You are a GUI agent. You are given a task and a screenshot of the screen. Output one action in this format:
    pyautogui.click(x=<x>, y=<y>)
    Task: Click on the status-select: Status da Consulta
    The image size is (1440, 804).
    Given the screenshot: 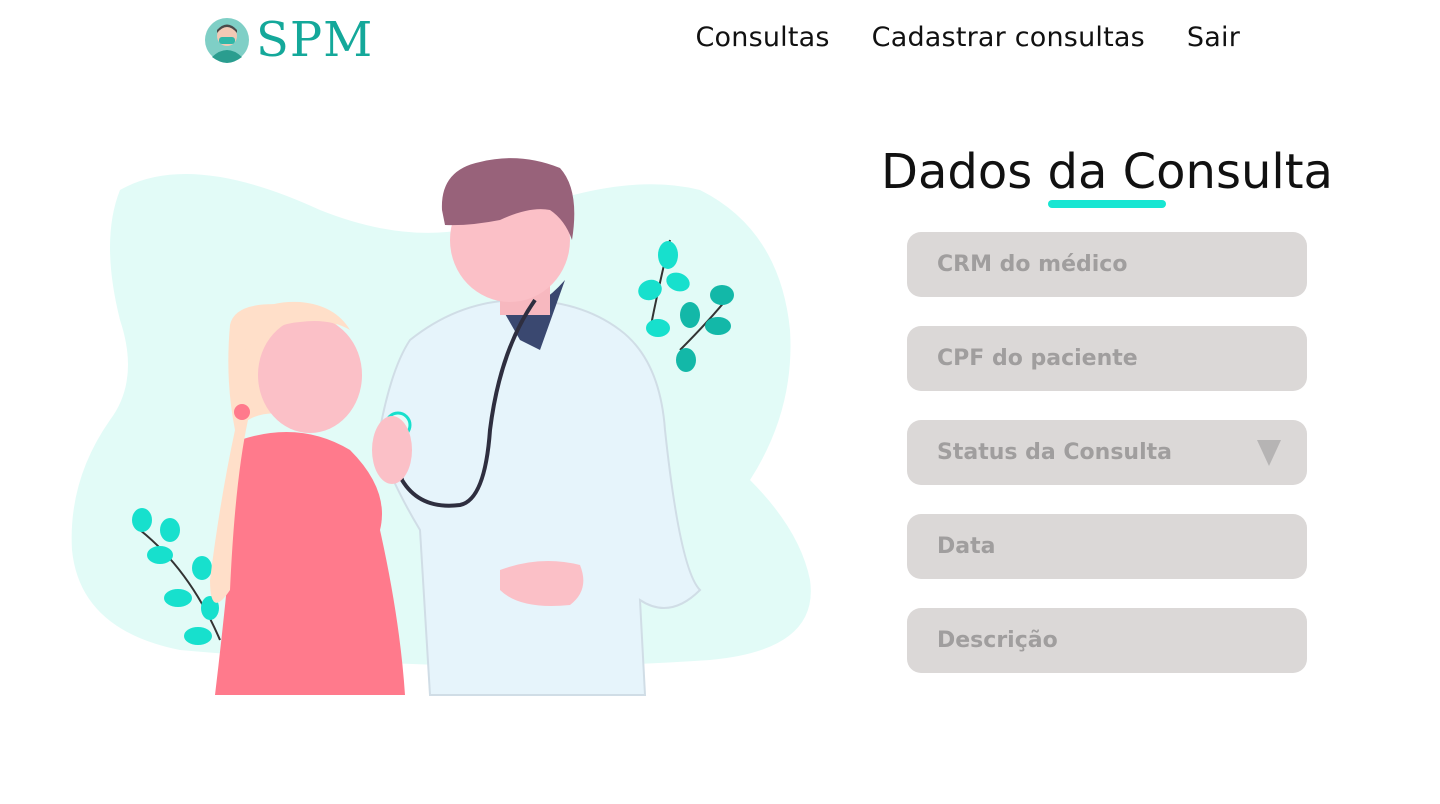 What is the action you would take?
    pyautogui.click(x=1107, y=452)
    